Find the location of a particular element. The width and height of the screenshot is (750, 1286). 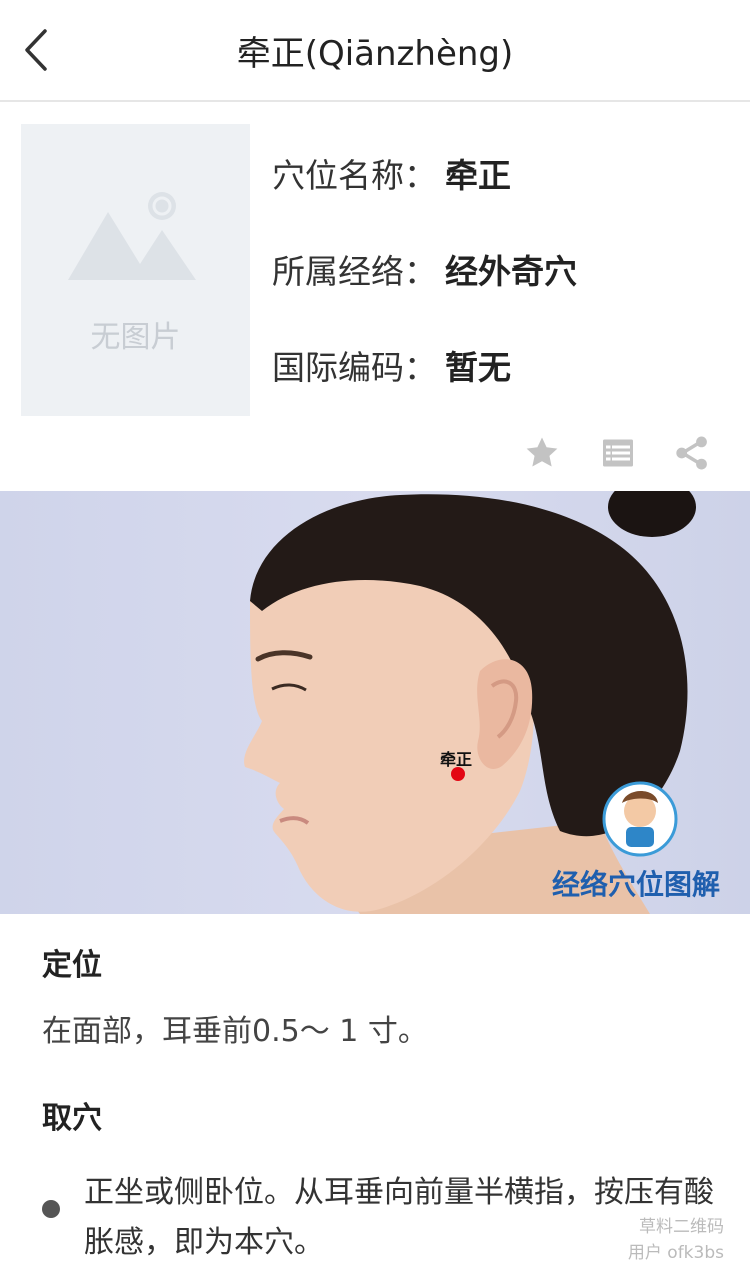

acupoint-info: 穴位名称： 牵正 所属经络： 经外奇穴 国际编码： 暂无 is located at coordinates (424, 294).